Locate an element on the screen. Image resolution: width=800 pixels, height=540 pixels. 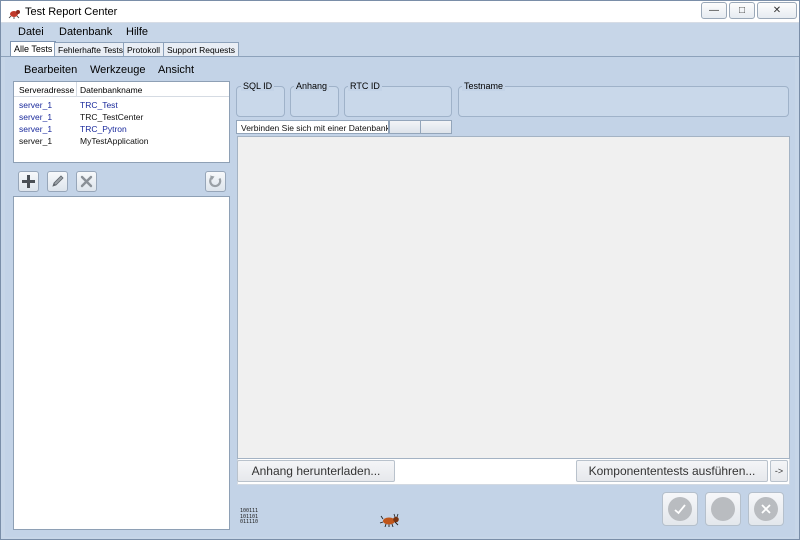
minimize-button: — is located at coordinates (714, 10).